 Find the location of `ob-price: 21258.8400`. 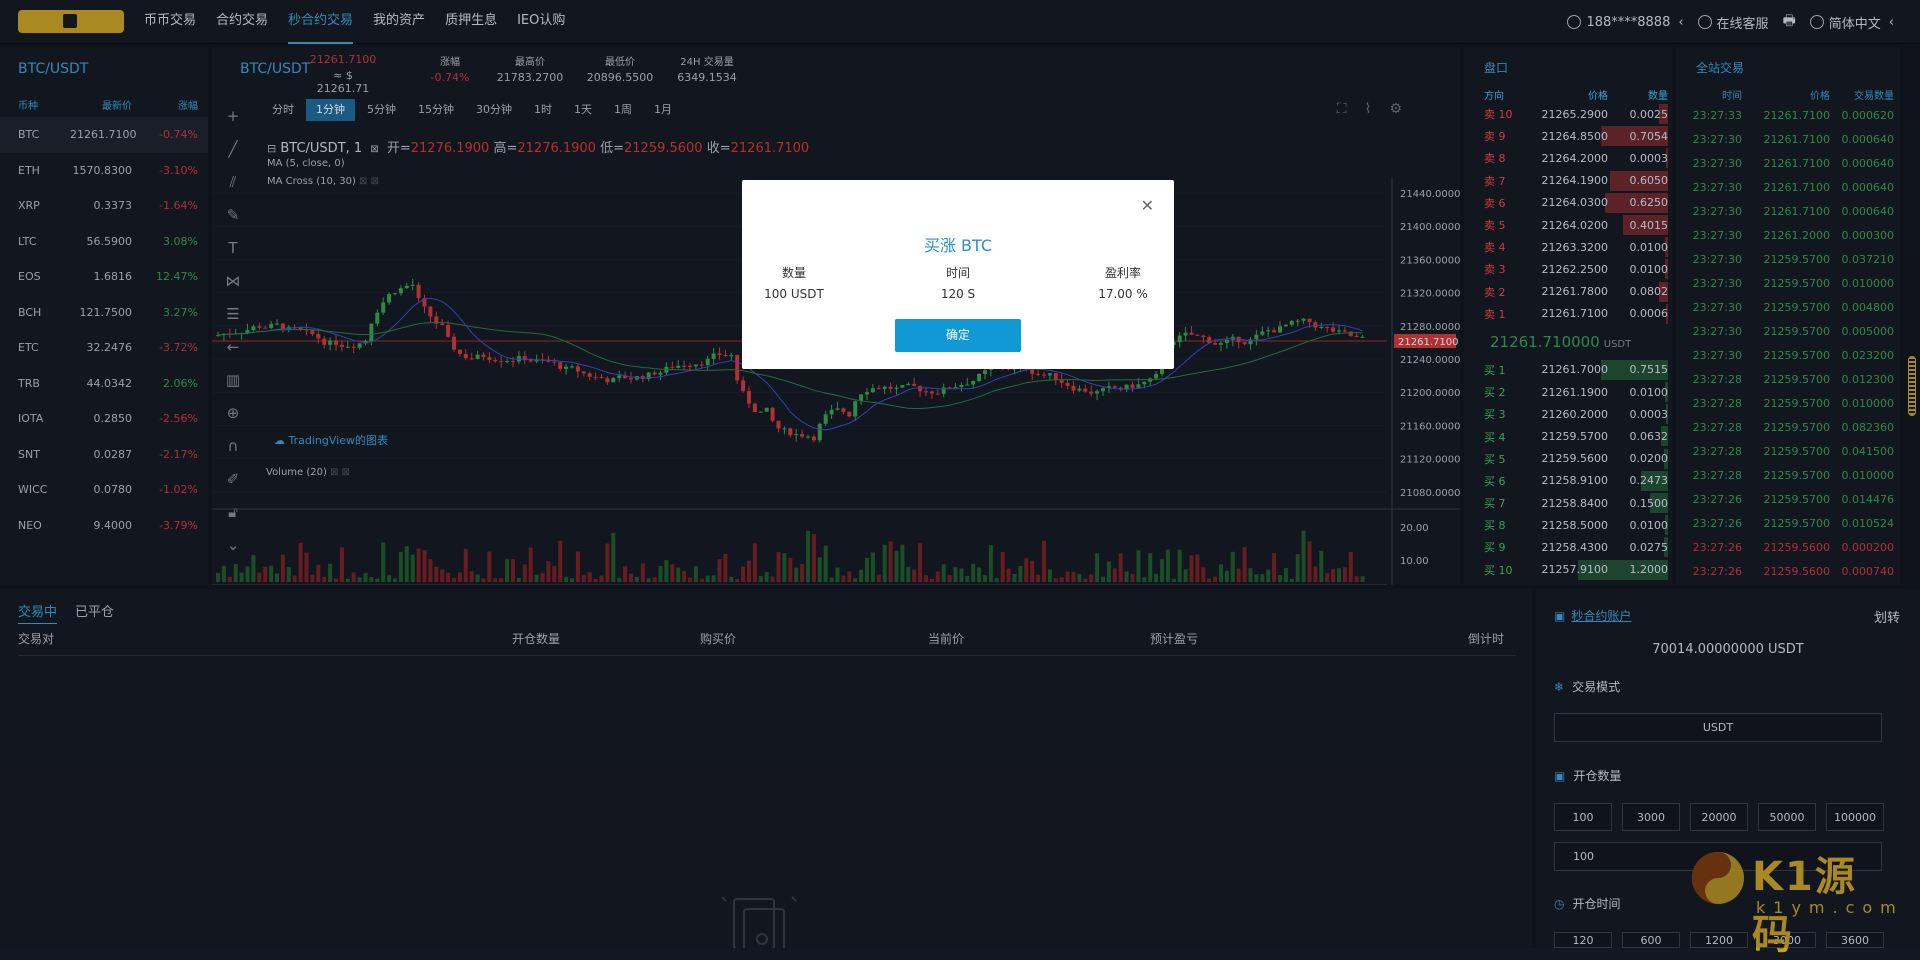

ob-price: 21258.8400 is located at coordinates (1574, 503).